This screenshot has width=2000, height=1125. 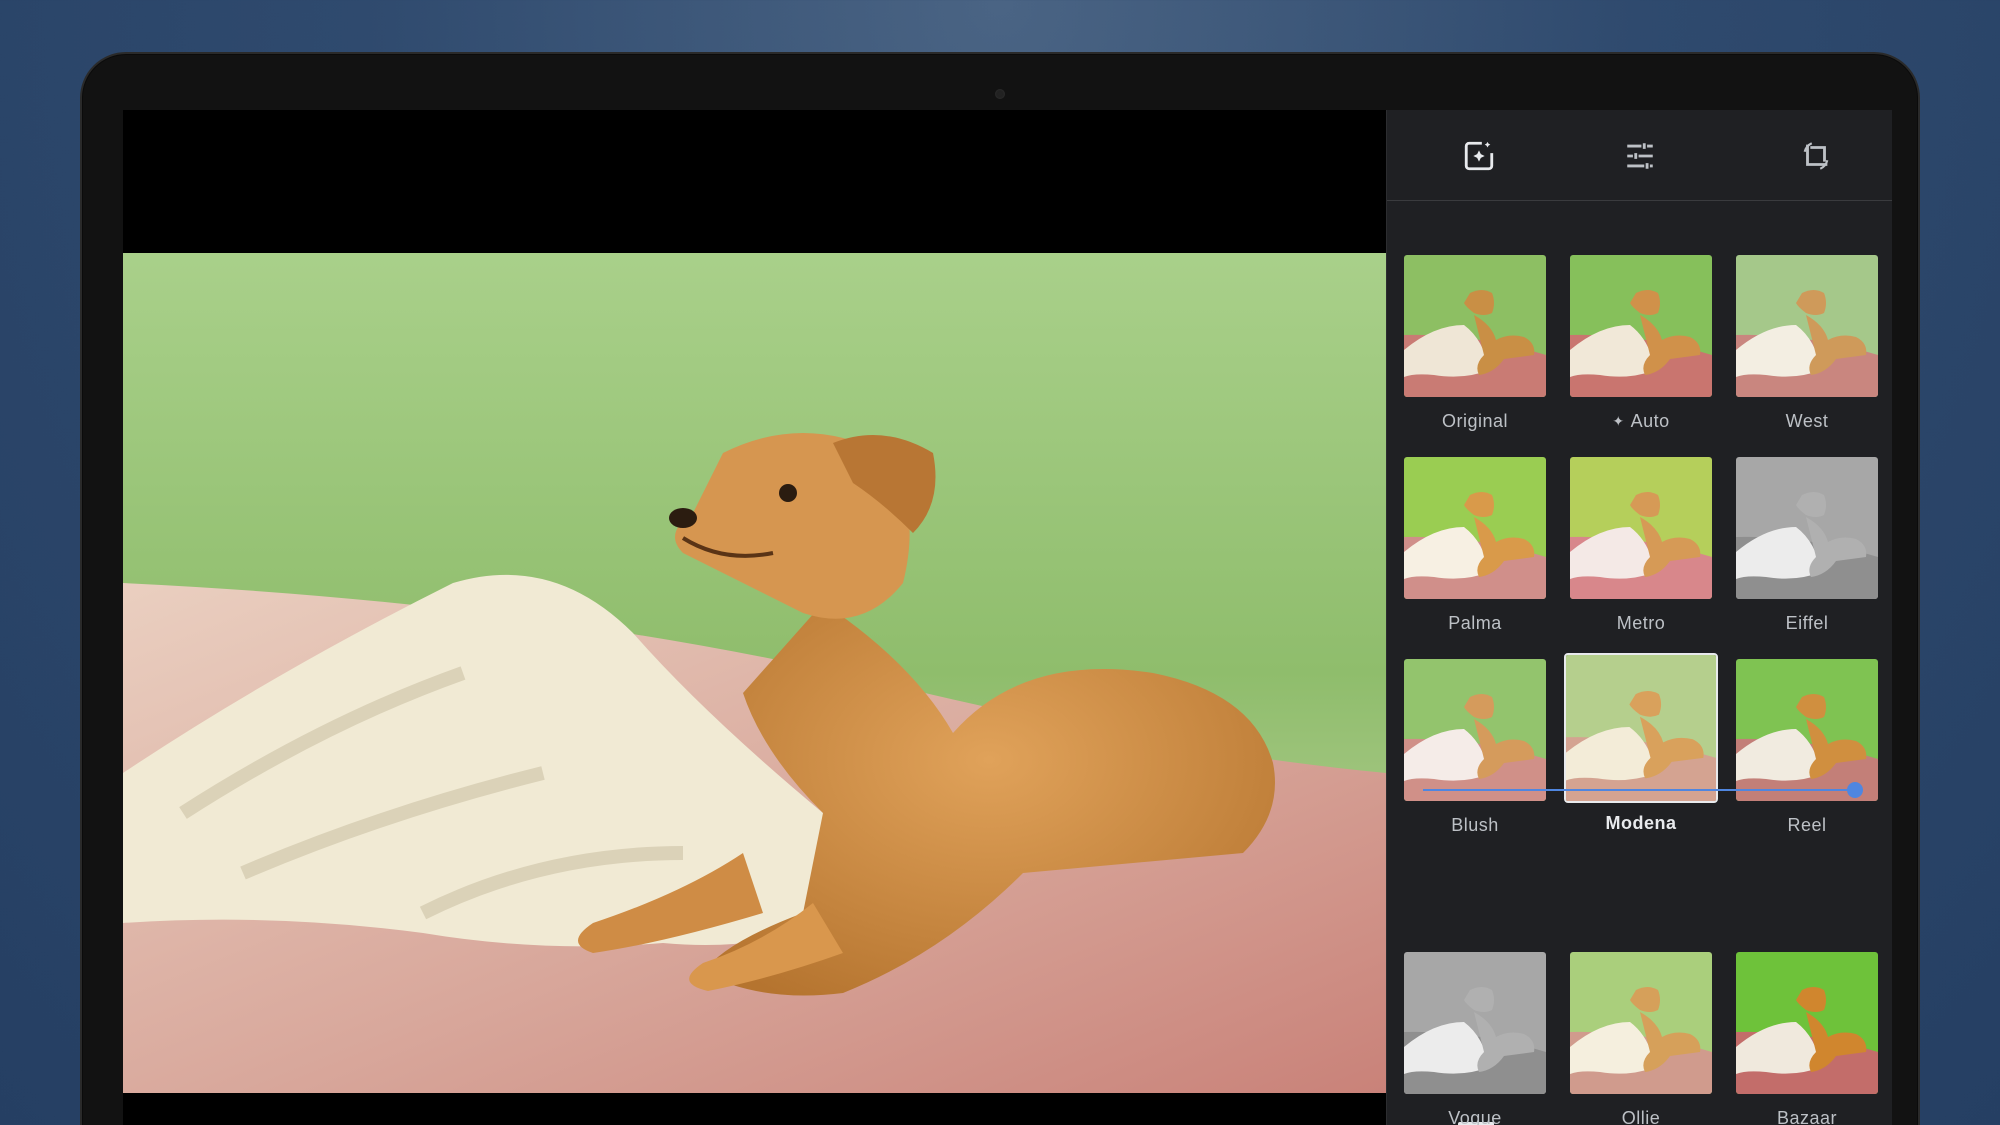 What do you see at coordinates (1618, 421) in the screenshot?
I see `sparkle-icon: ✦` at bounding box center [1618, 421].